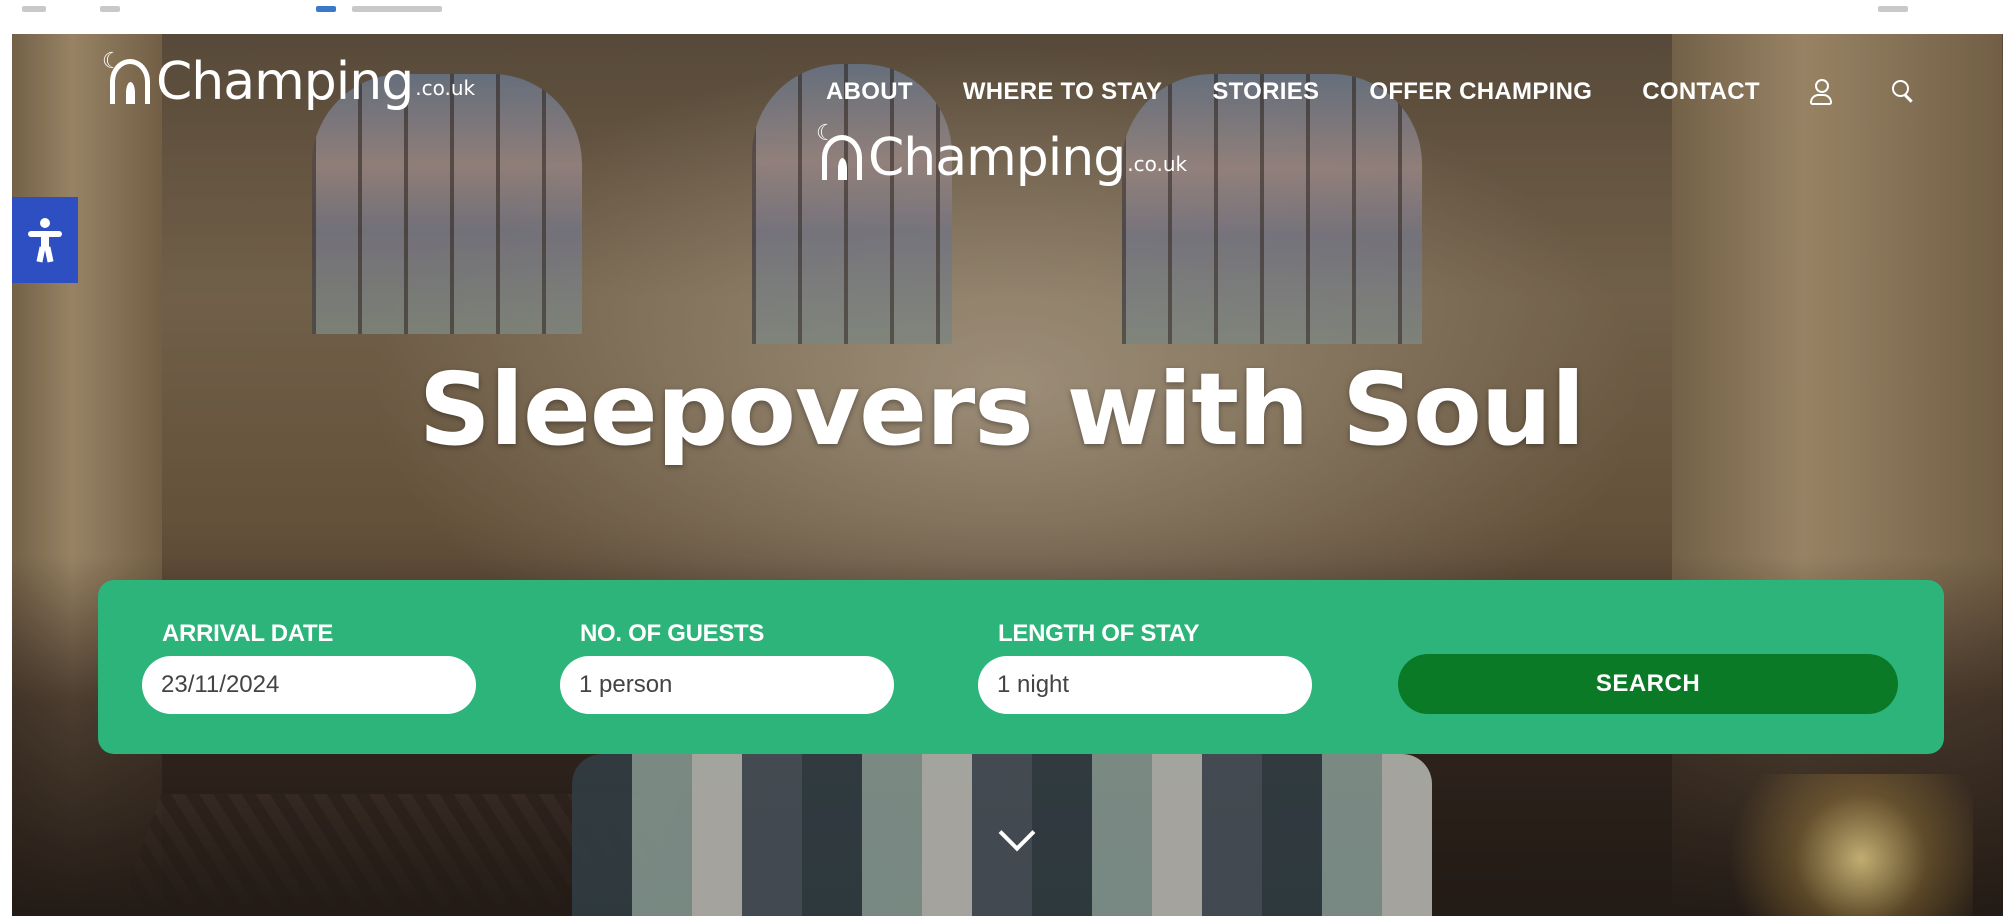 The image size is (2003, 916). What do you see at coordinates (285, 82) in the screenshot?
I see `logo-brand: Champing` at bounding box center [285, 82].